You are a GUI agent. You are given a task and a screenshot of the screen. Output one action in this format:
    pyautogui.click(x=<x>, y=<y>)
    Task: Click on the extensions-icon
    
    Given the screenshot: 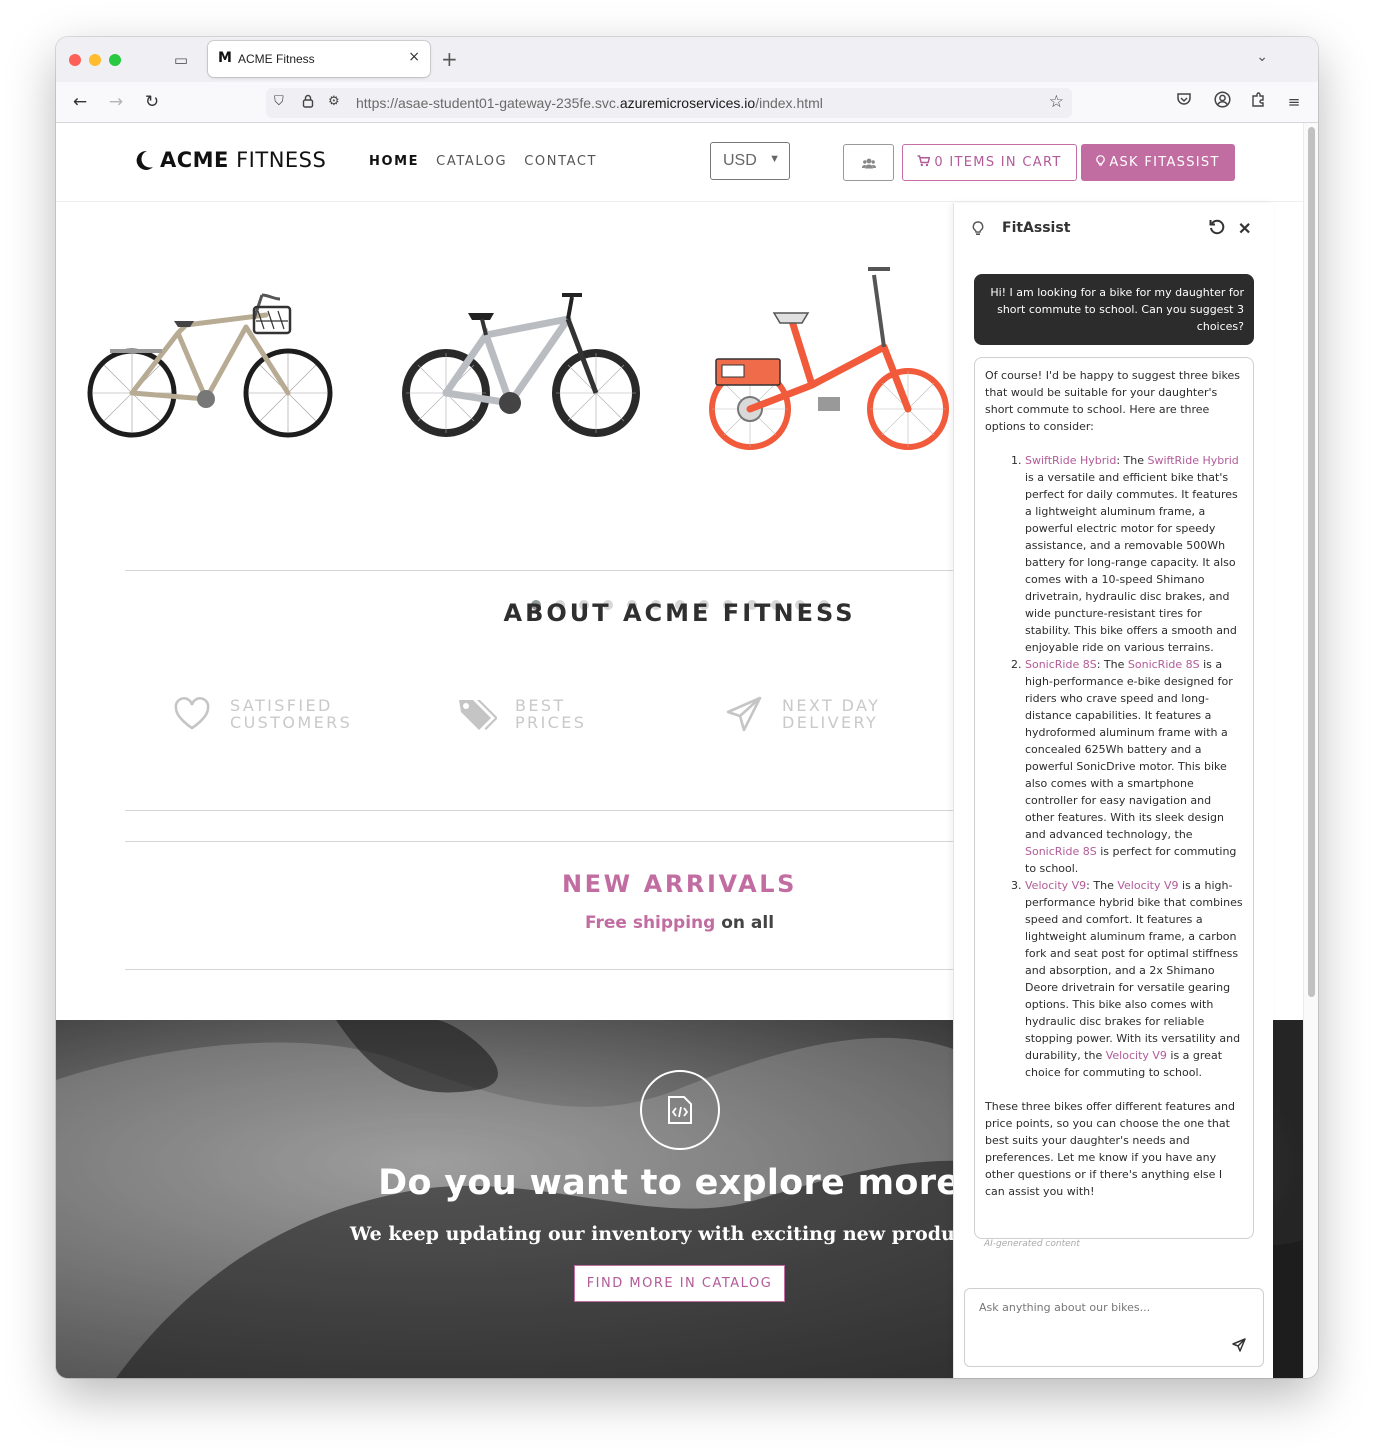 What is the action you would take?
    pyautogui.click(x=1258, y=102)
    